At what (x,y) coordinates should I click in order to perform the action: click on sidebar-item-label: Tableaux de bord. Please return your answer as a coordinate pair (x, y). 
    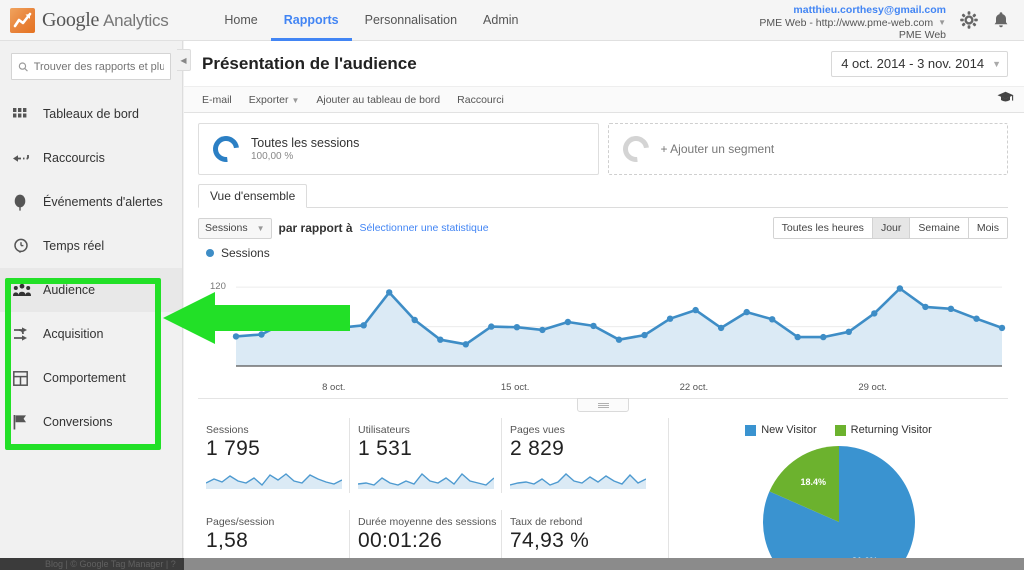
    Looking at the image, I should click on (91, 114).